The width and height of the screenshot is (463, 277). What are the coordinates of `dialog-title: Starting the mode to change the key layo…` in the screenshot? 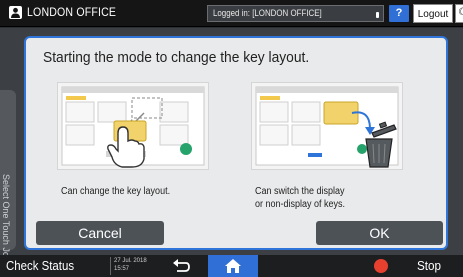 It's located at (176, 57).